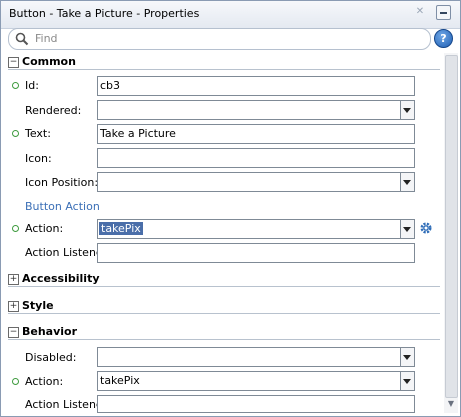 The image size is (461, 417). I want to click on action-select: takePix, so click(249, 229).